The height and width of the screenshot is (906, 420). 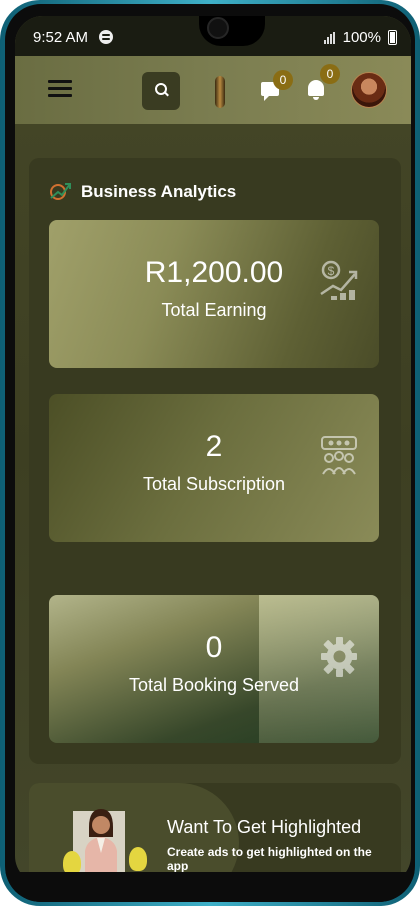 What do you see at coordinates (339, 280) in the screenshot?
I see `earnings-chart-icon: $` at bounding box center [339, 280].